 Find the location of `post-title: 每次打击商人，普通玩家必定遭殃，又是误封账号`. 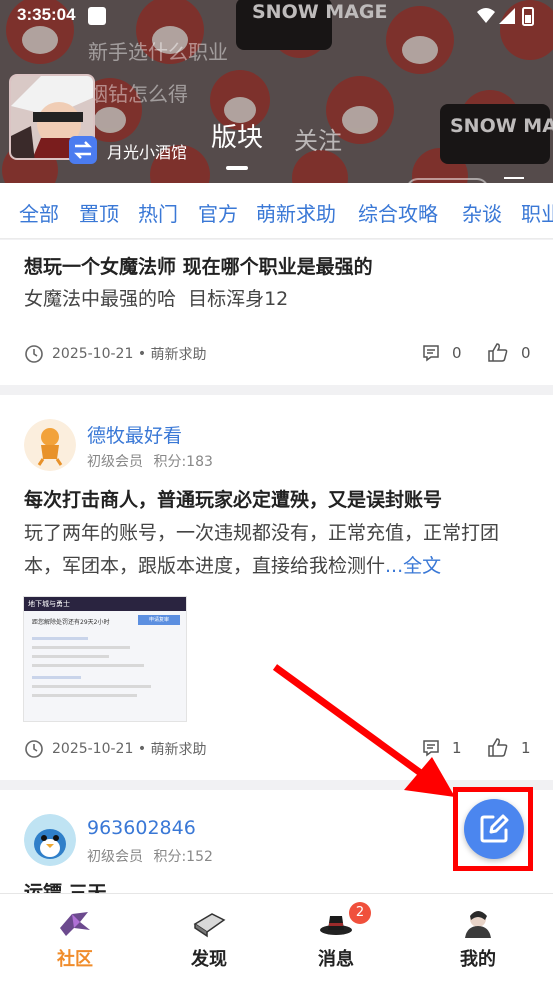

post-title: 每次打击商人，普通玩家必定遭殃，又是误封账号 is located at coordinates (233, 500).